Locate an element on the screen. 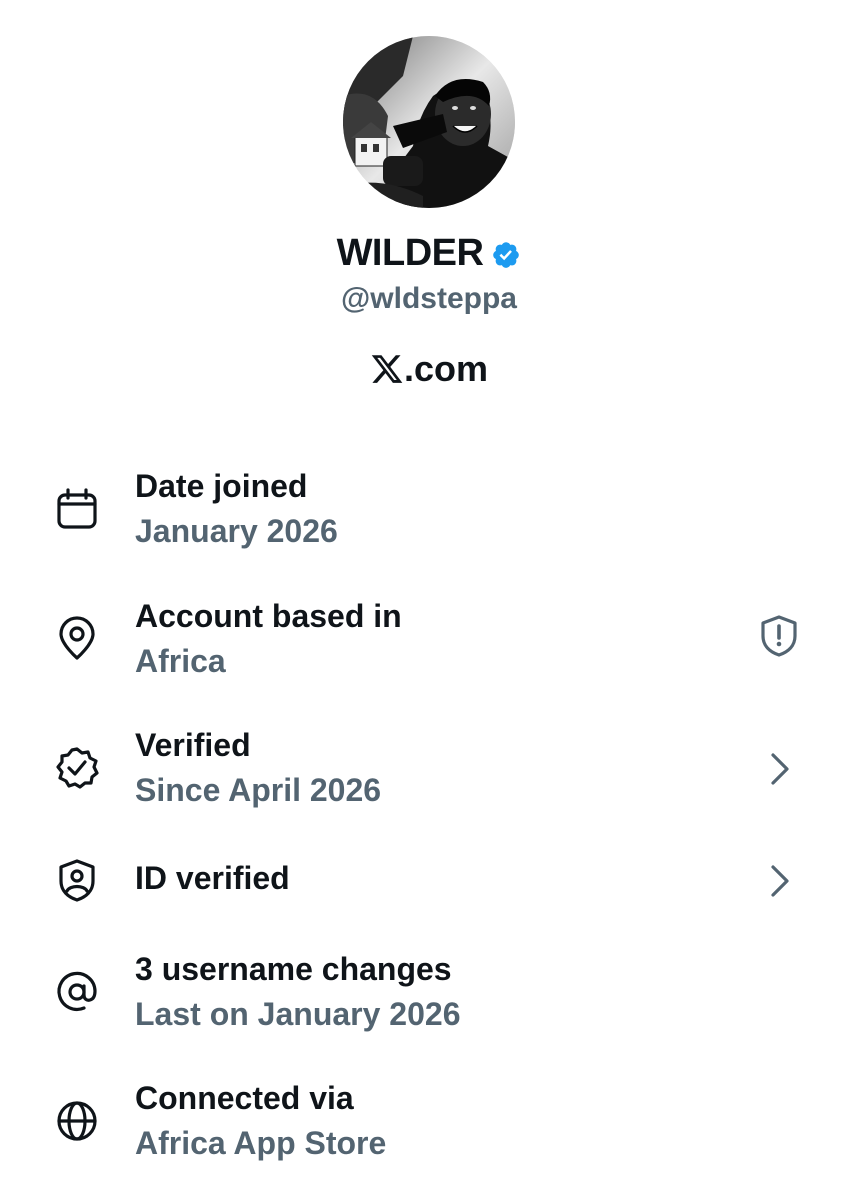  row-subtitle: Since April 2026 is located at coordinates (258, 790).